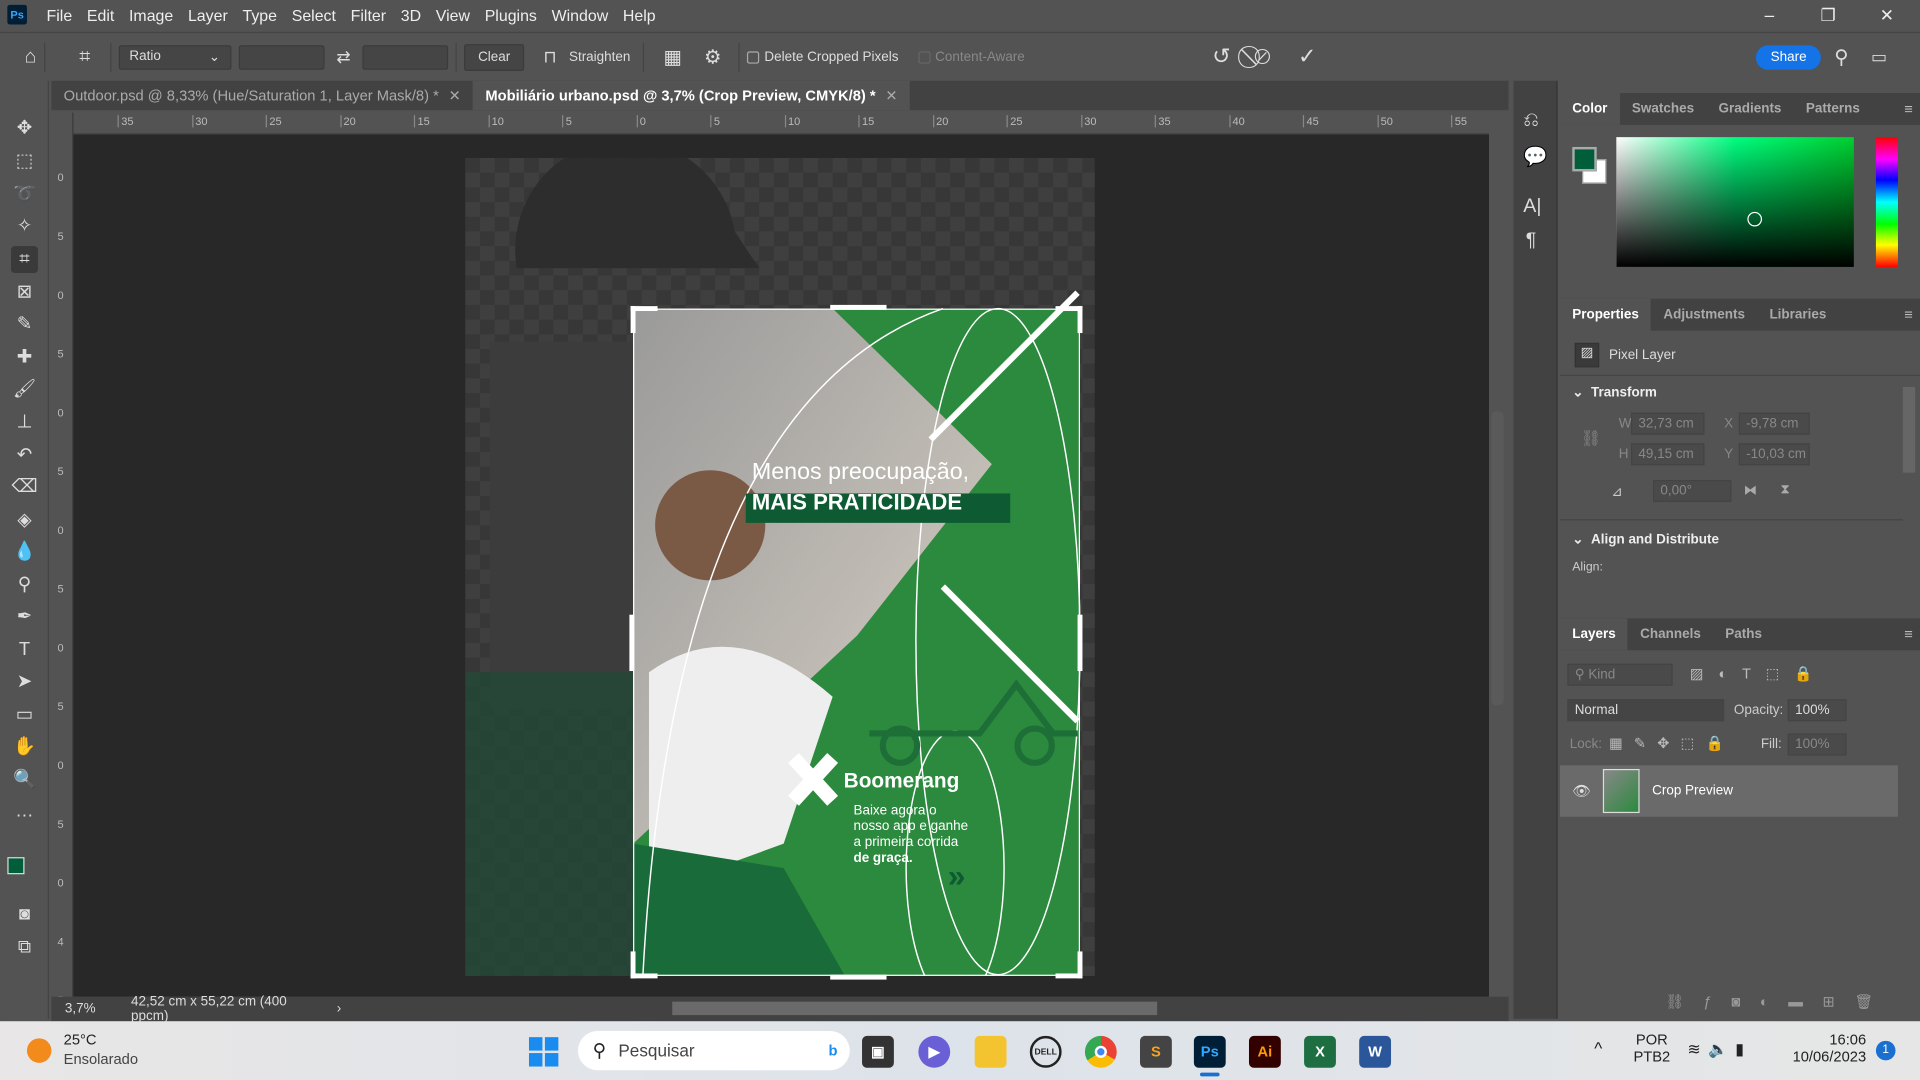  Describe the element at coordinates (1584, 159) in the screenshot. I see `foreground-swatch` at that location.